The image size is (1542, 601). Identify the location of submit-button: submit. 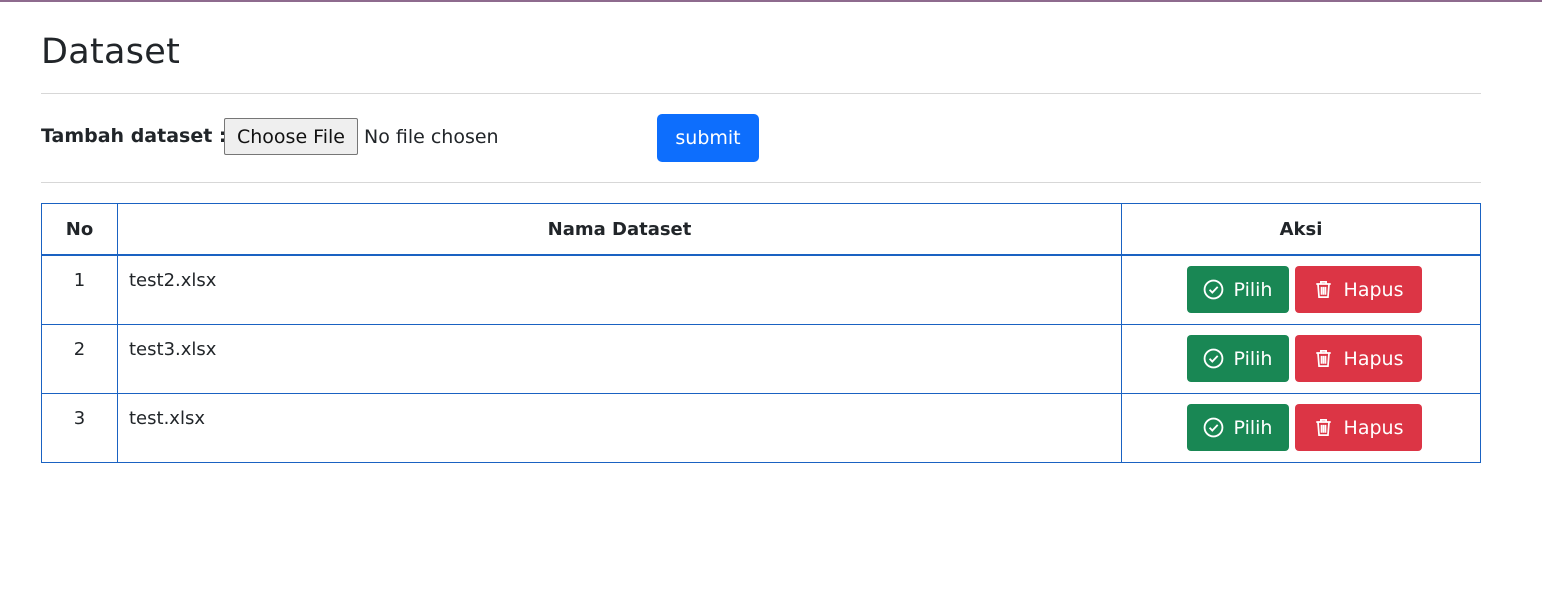
(708, 138).